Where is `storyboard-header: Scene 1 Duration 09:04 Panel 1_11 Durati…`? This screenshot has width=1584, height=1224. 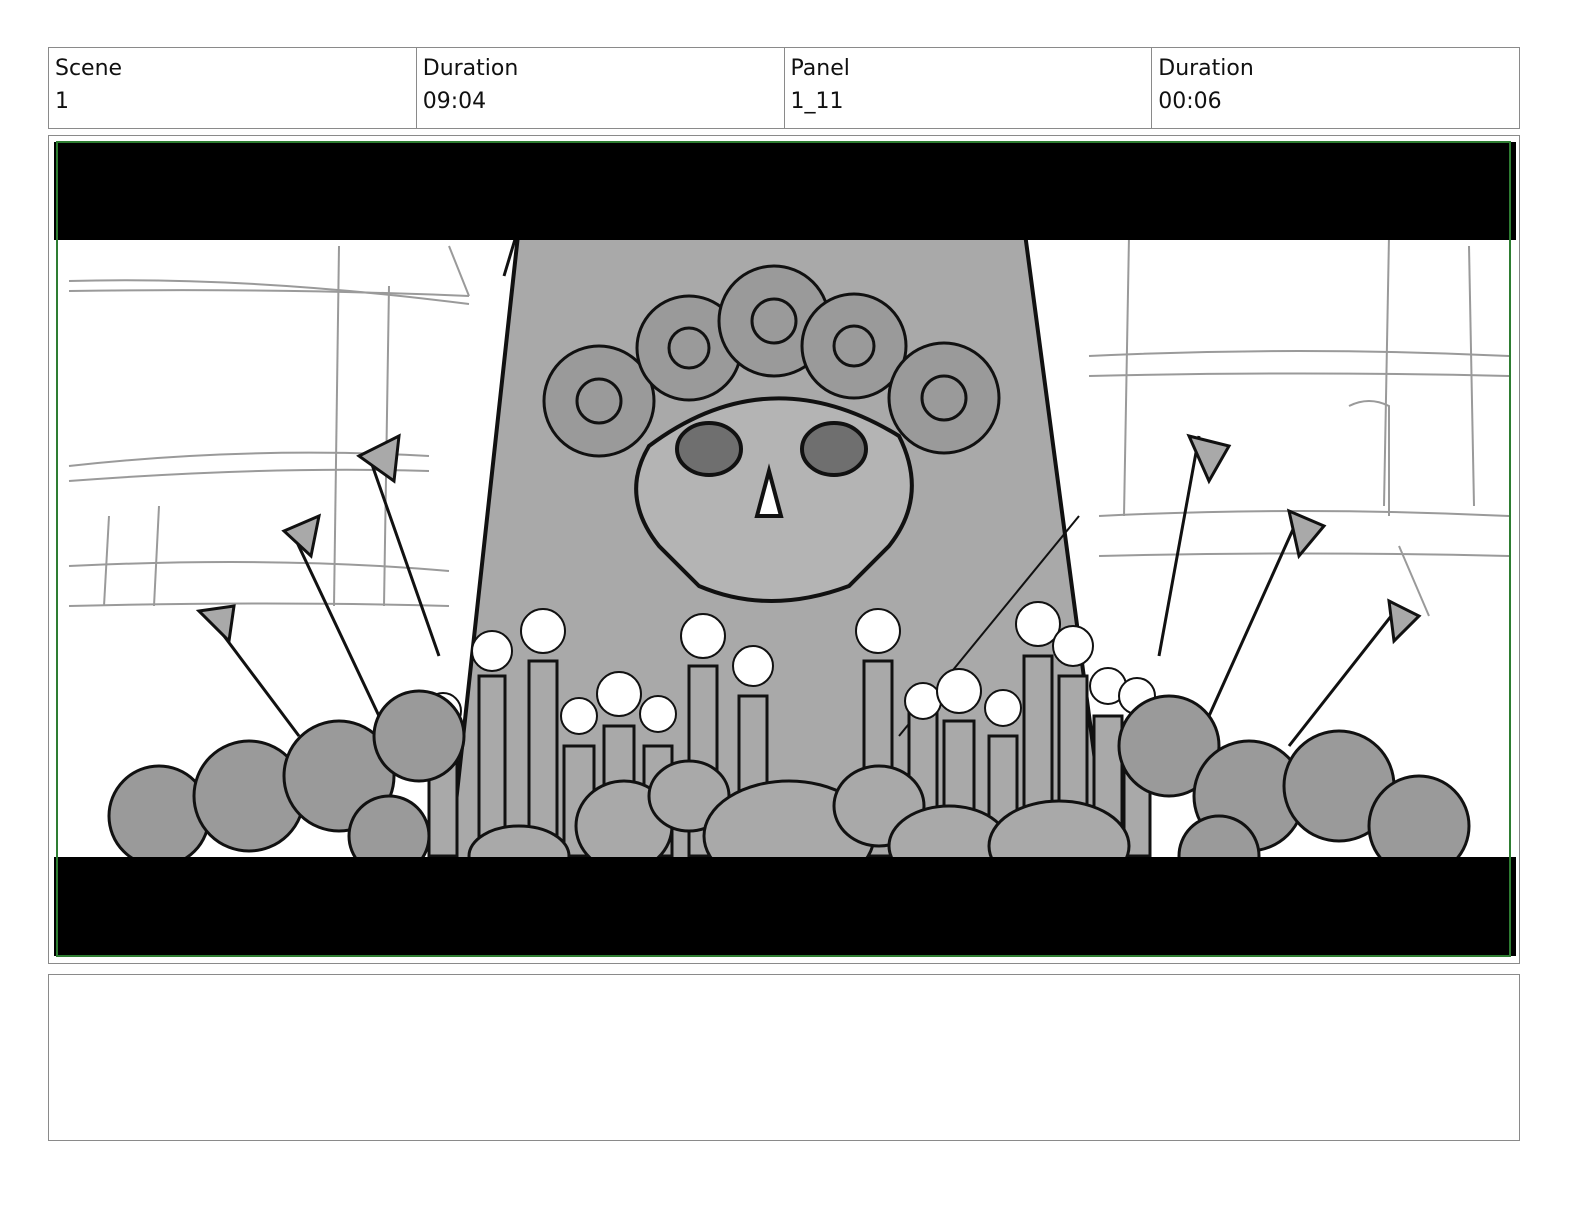 storyboard-header: Scene 1 Duration 09:04 Panel 1_11 Durati… is located at coordinates (784, 88).